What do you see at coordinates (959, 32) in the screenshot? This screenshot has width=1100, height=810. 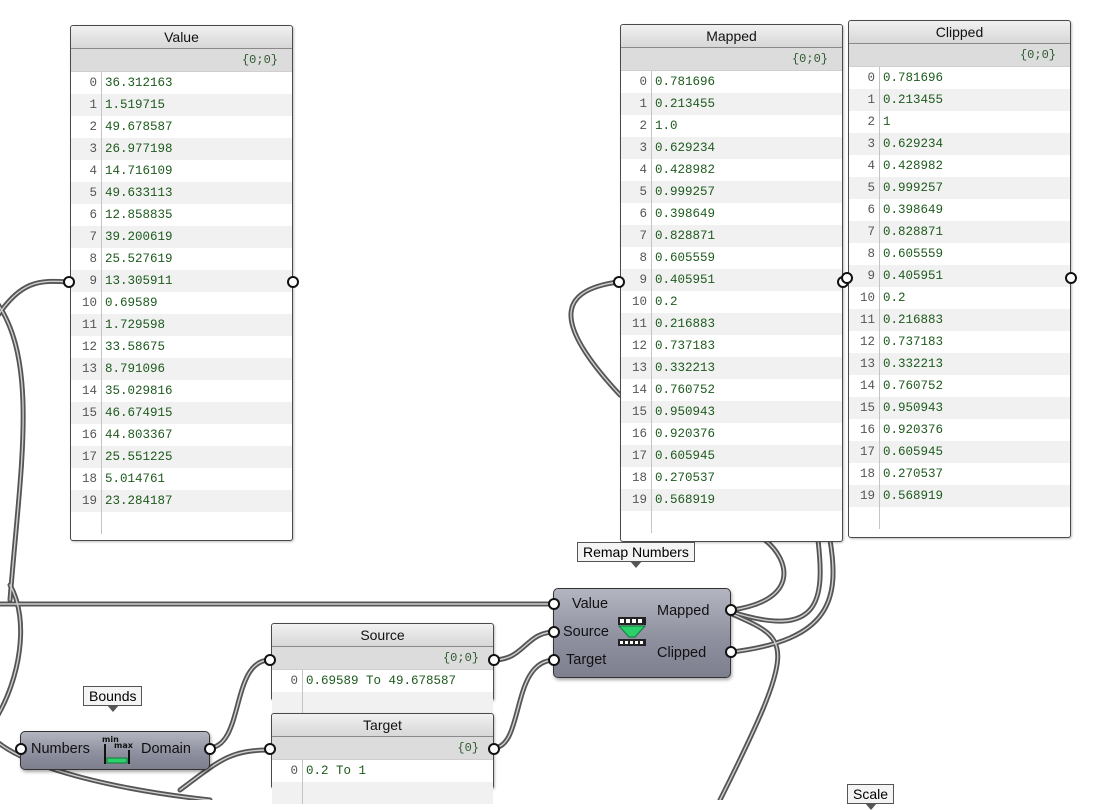 I see `panel-title: Clipped` at bounding box center [959, 32].